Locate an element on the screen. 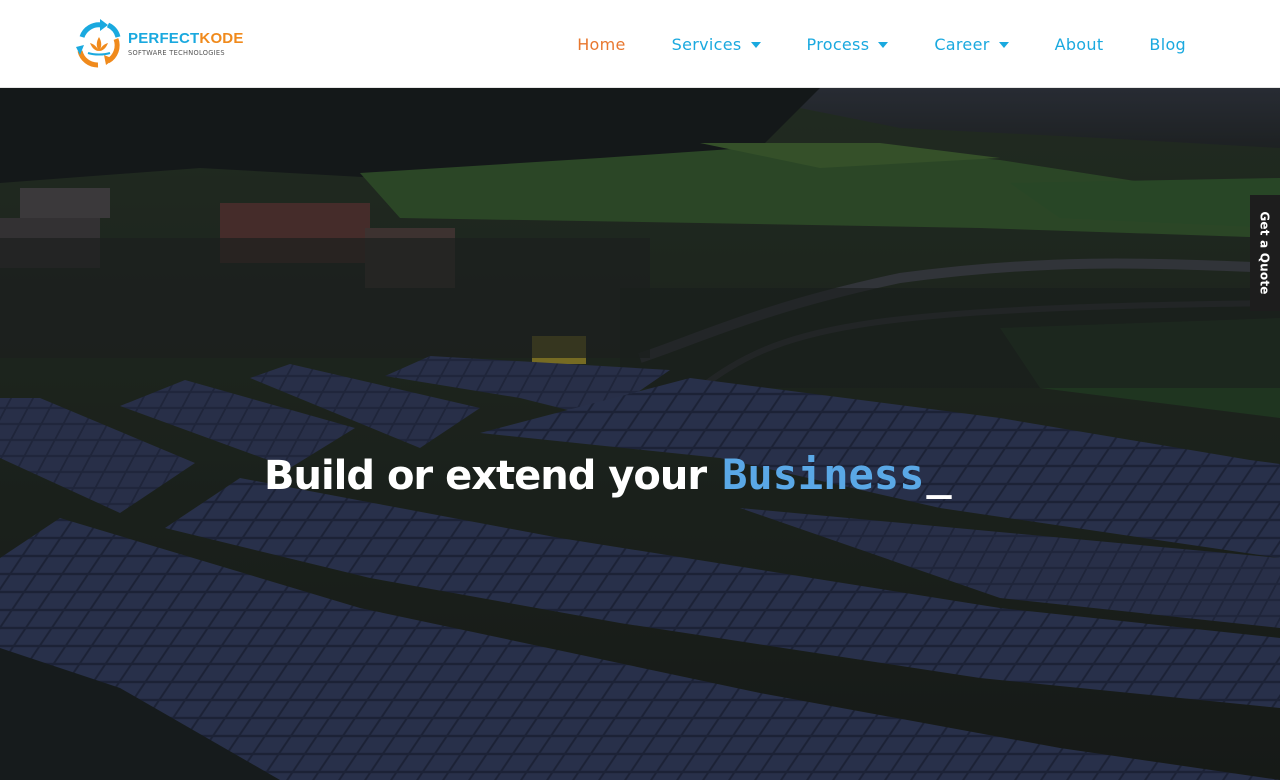  nav-about-label: About is located at coordinates (1079, 44).